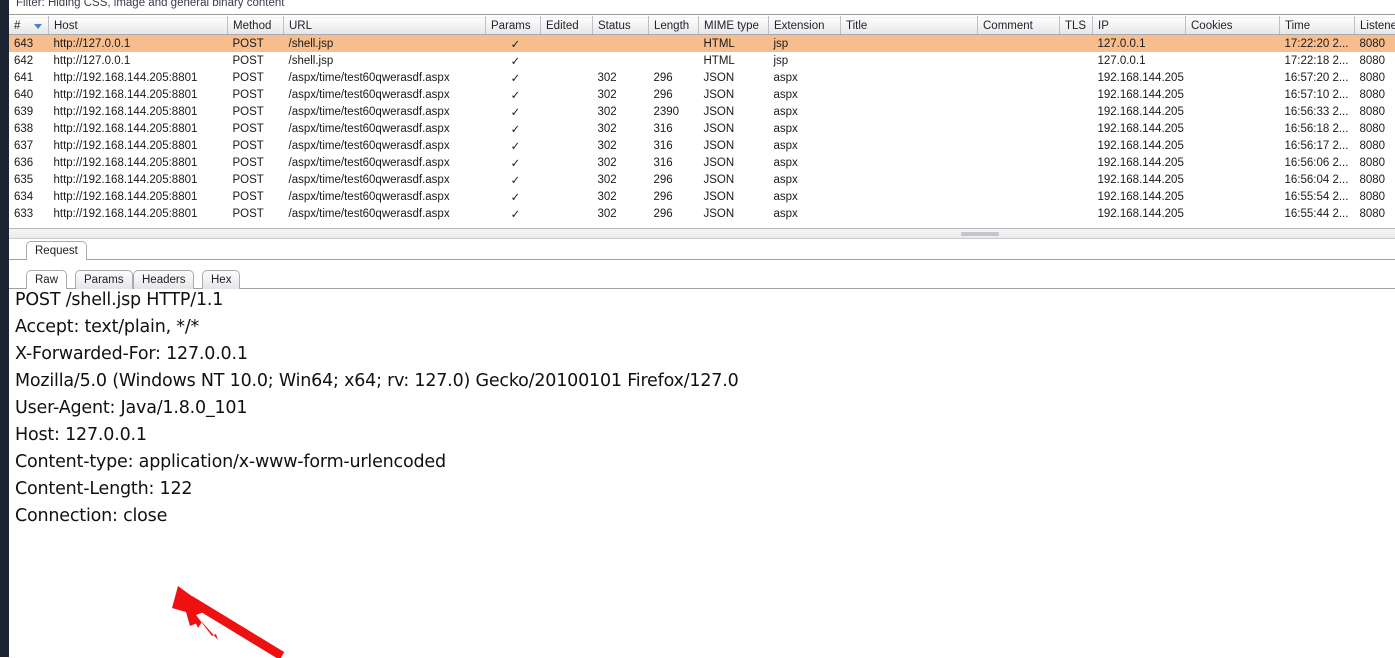 This screenshot has width=1395, height=658. What do you see at coordinates (1233, 26) in the screenshot?
I see `column-header-cookies: Cookies` at bounding box center [1233, 26].